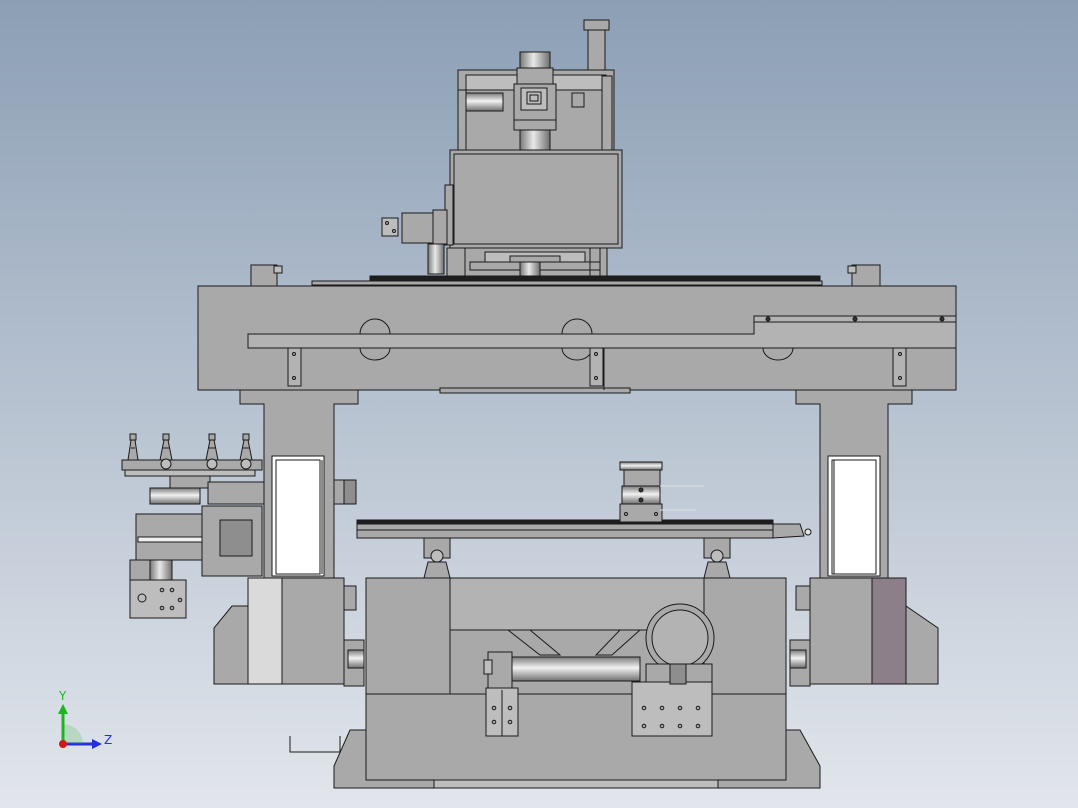 Image resolution: width=1078 pixels, height=808 pixels. What do you see at coordinates (567, 283) in the screenshot?
I see `rail-base` at bounding box center [567, 283].